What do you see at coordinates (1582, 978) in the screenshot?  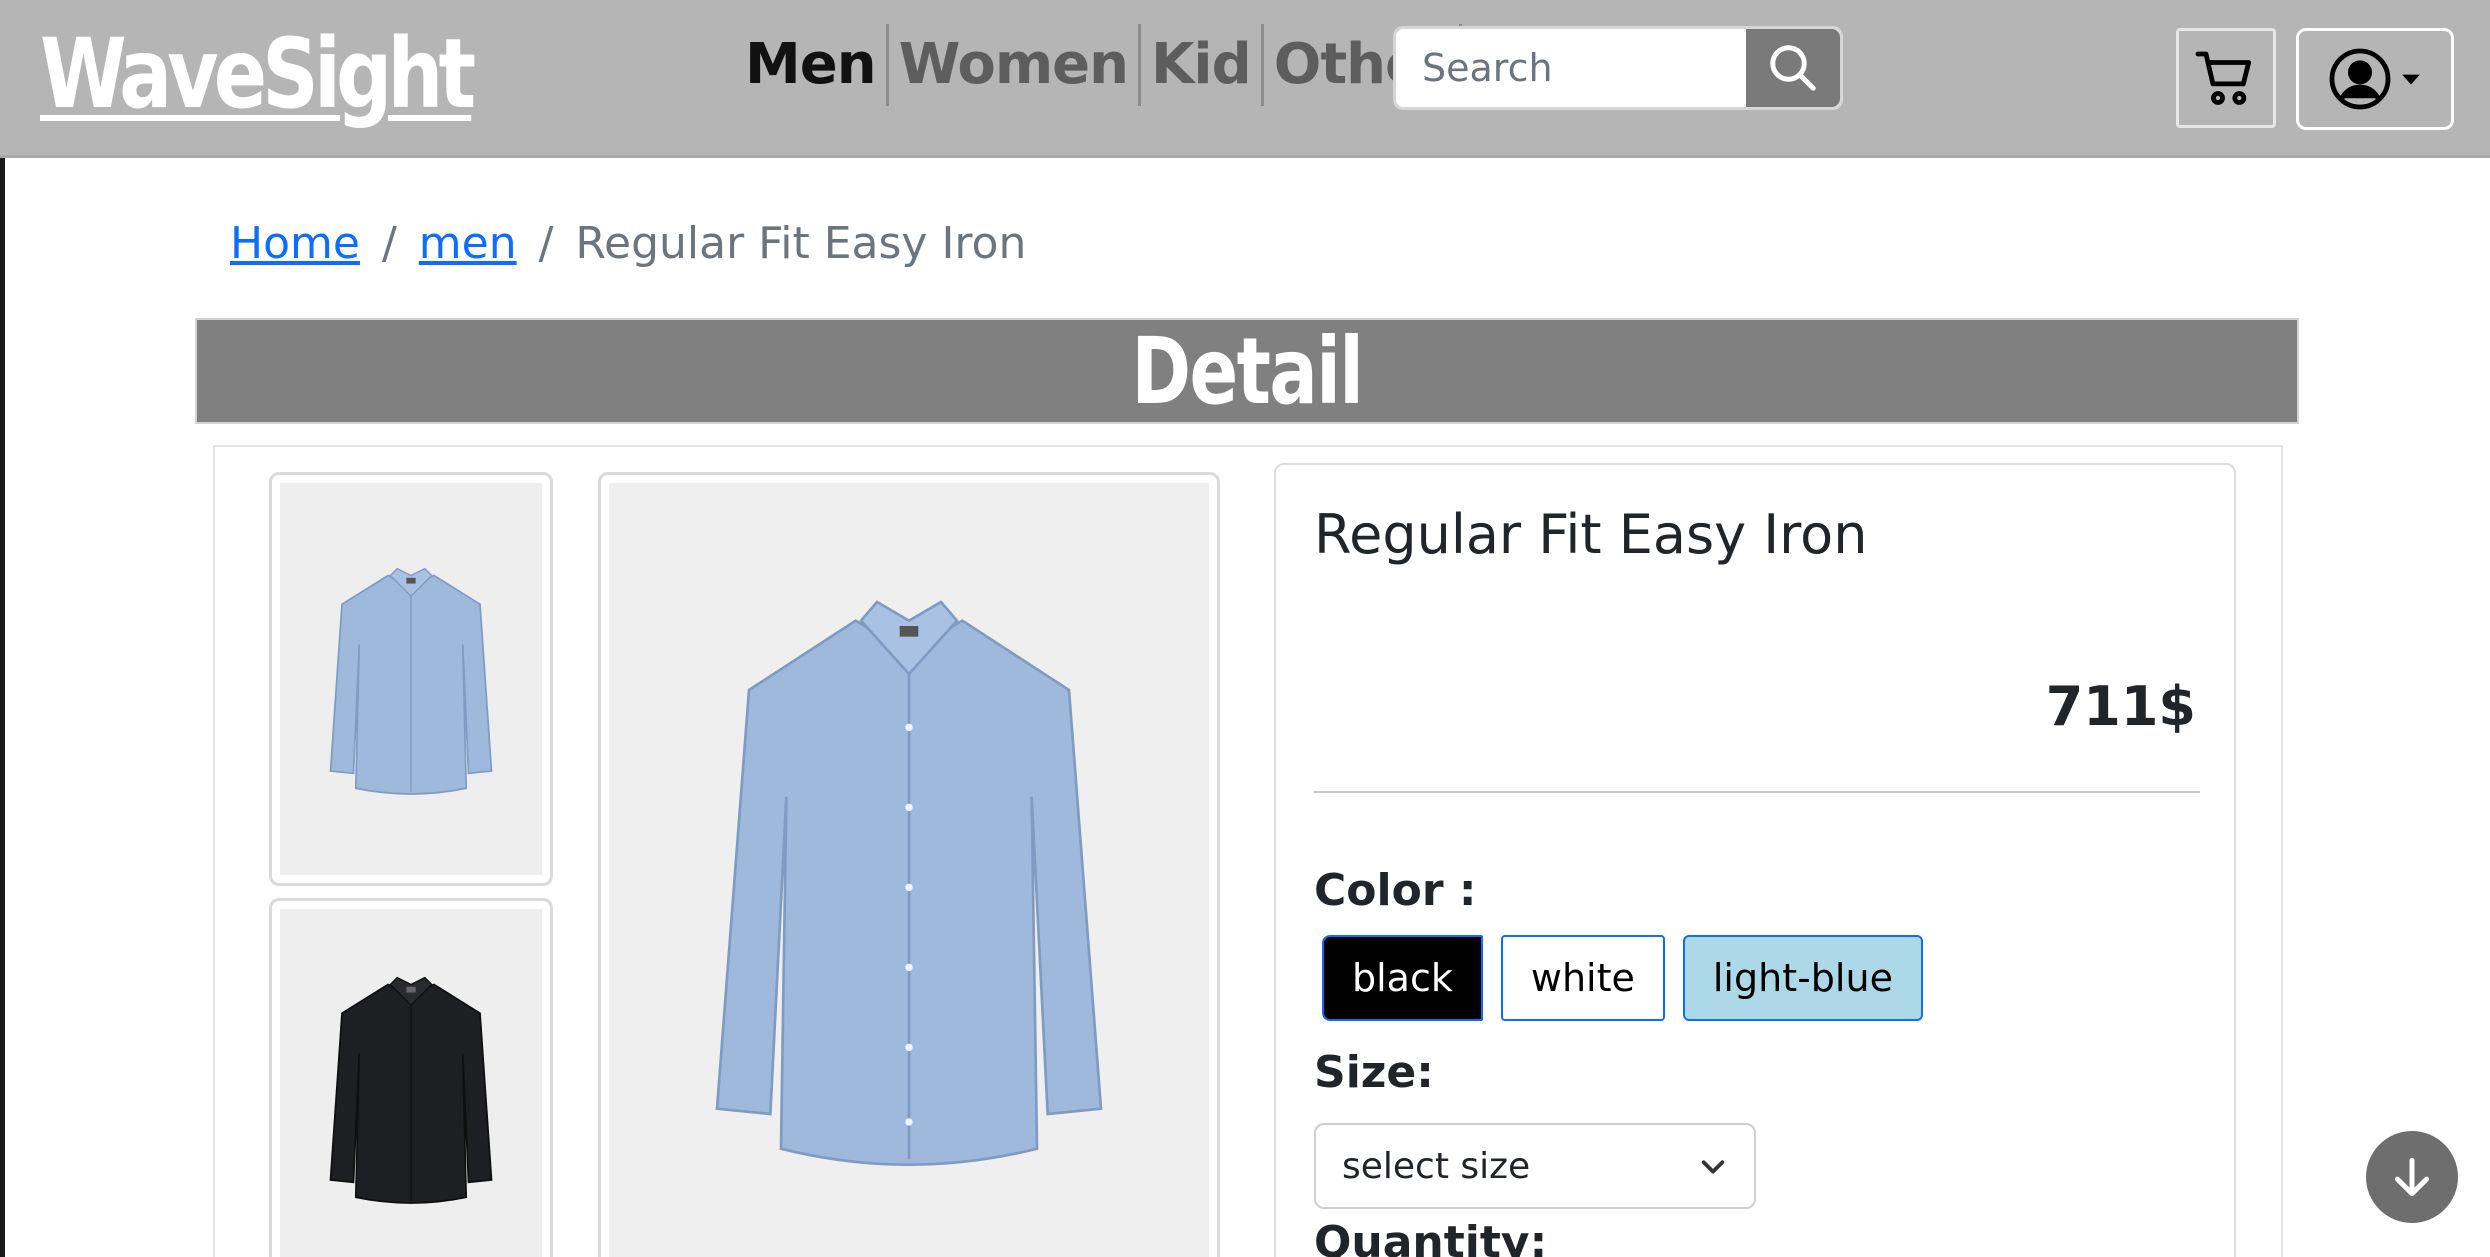 I see `color-option-white: white` at bounding box center [1582, 978].